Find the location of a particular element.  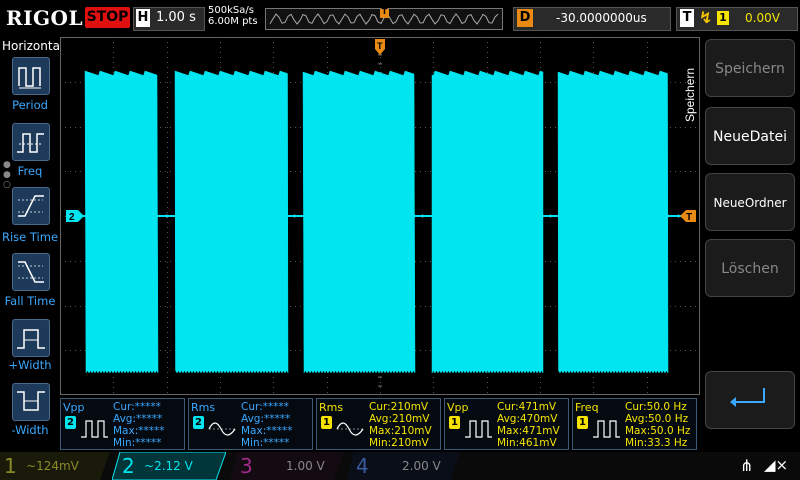

positive-width-icon is located at coordinates (31, 339).